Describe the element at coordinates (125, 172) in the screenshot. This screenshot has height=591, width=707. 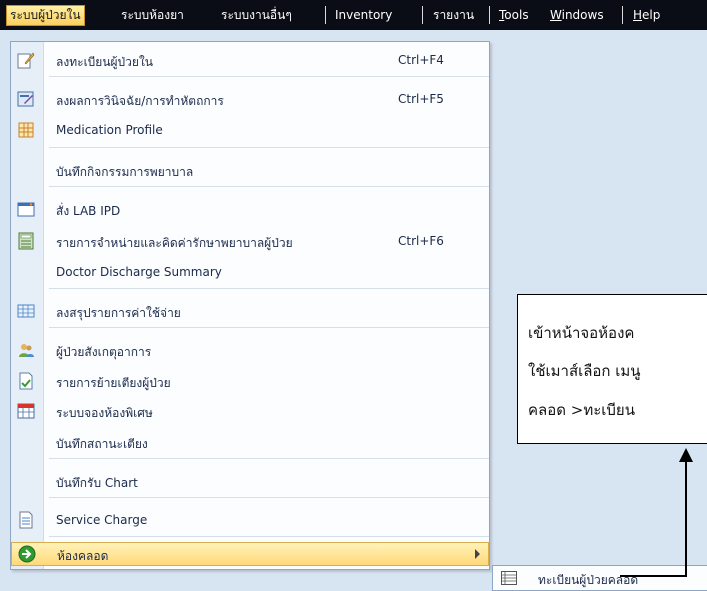
I see `menu-item-label: บันทึกกิจกรรมการพยาบาล` at that location.